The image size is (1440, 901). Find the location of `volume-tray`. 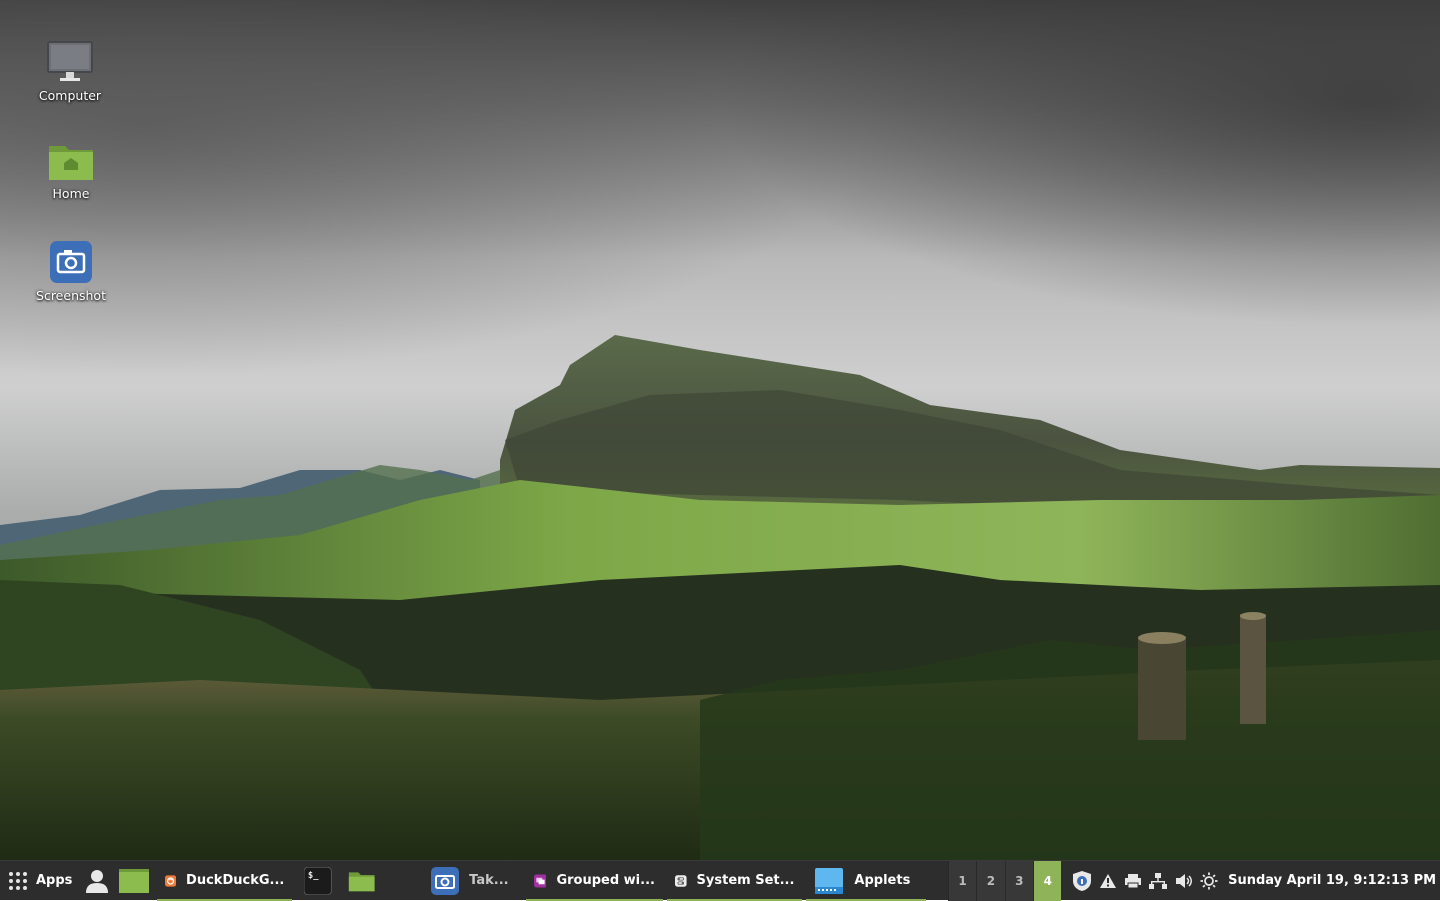

volume-tray is located at coordinates (1183, 881).